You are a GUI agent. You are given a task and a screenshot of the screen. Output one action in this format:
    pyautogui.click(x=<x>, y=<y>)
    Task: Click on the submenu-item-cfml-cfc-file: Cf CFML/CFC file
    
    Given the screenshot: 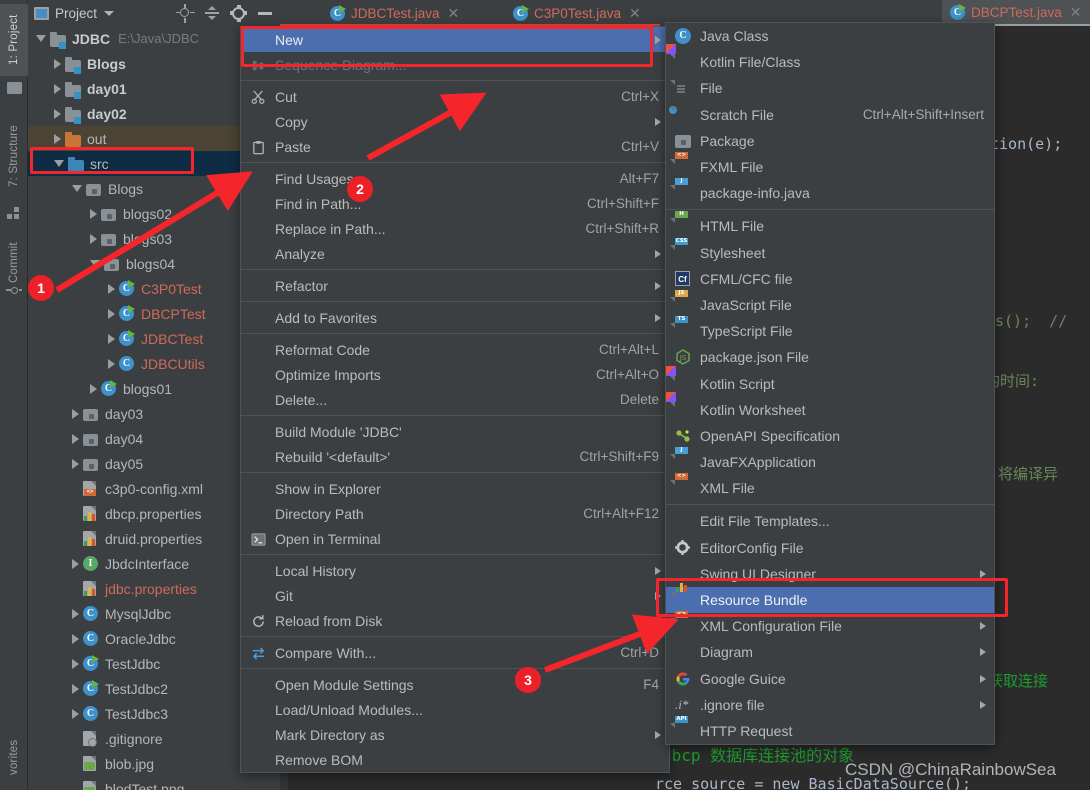 What is the action you would take?
    pyautogui.click(x=830, y=279)
    